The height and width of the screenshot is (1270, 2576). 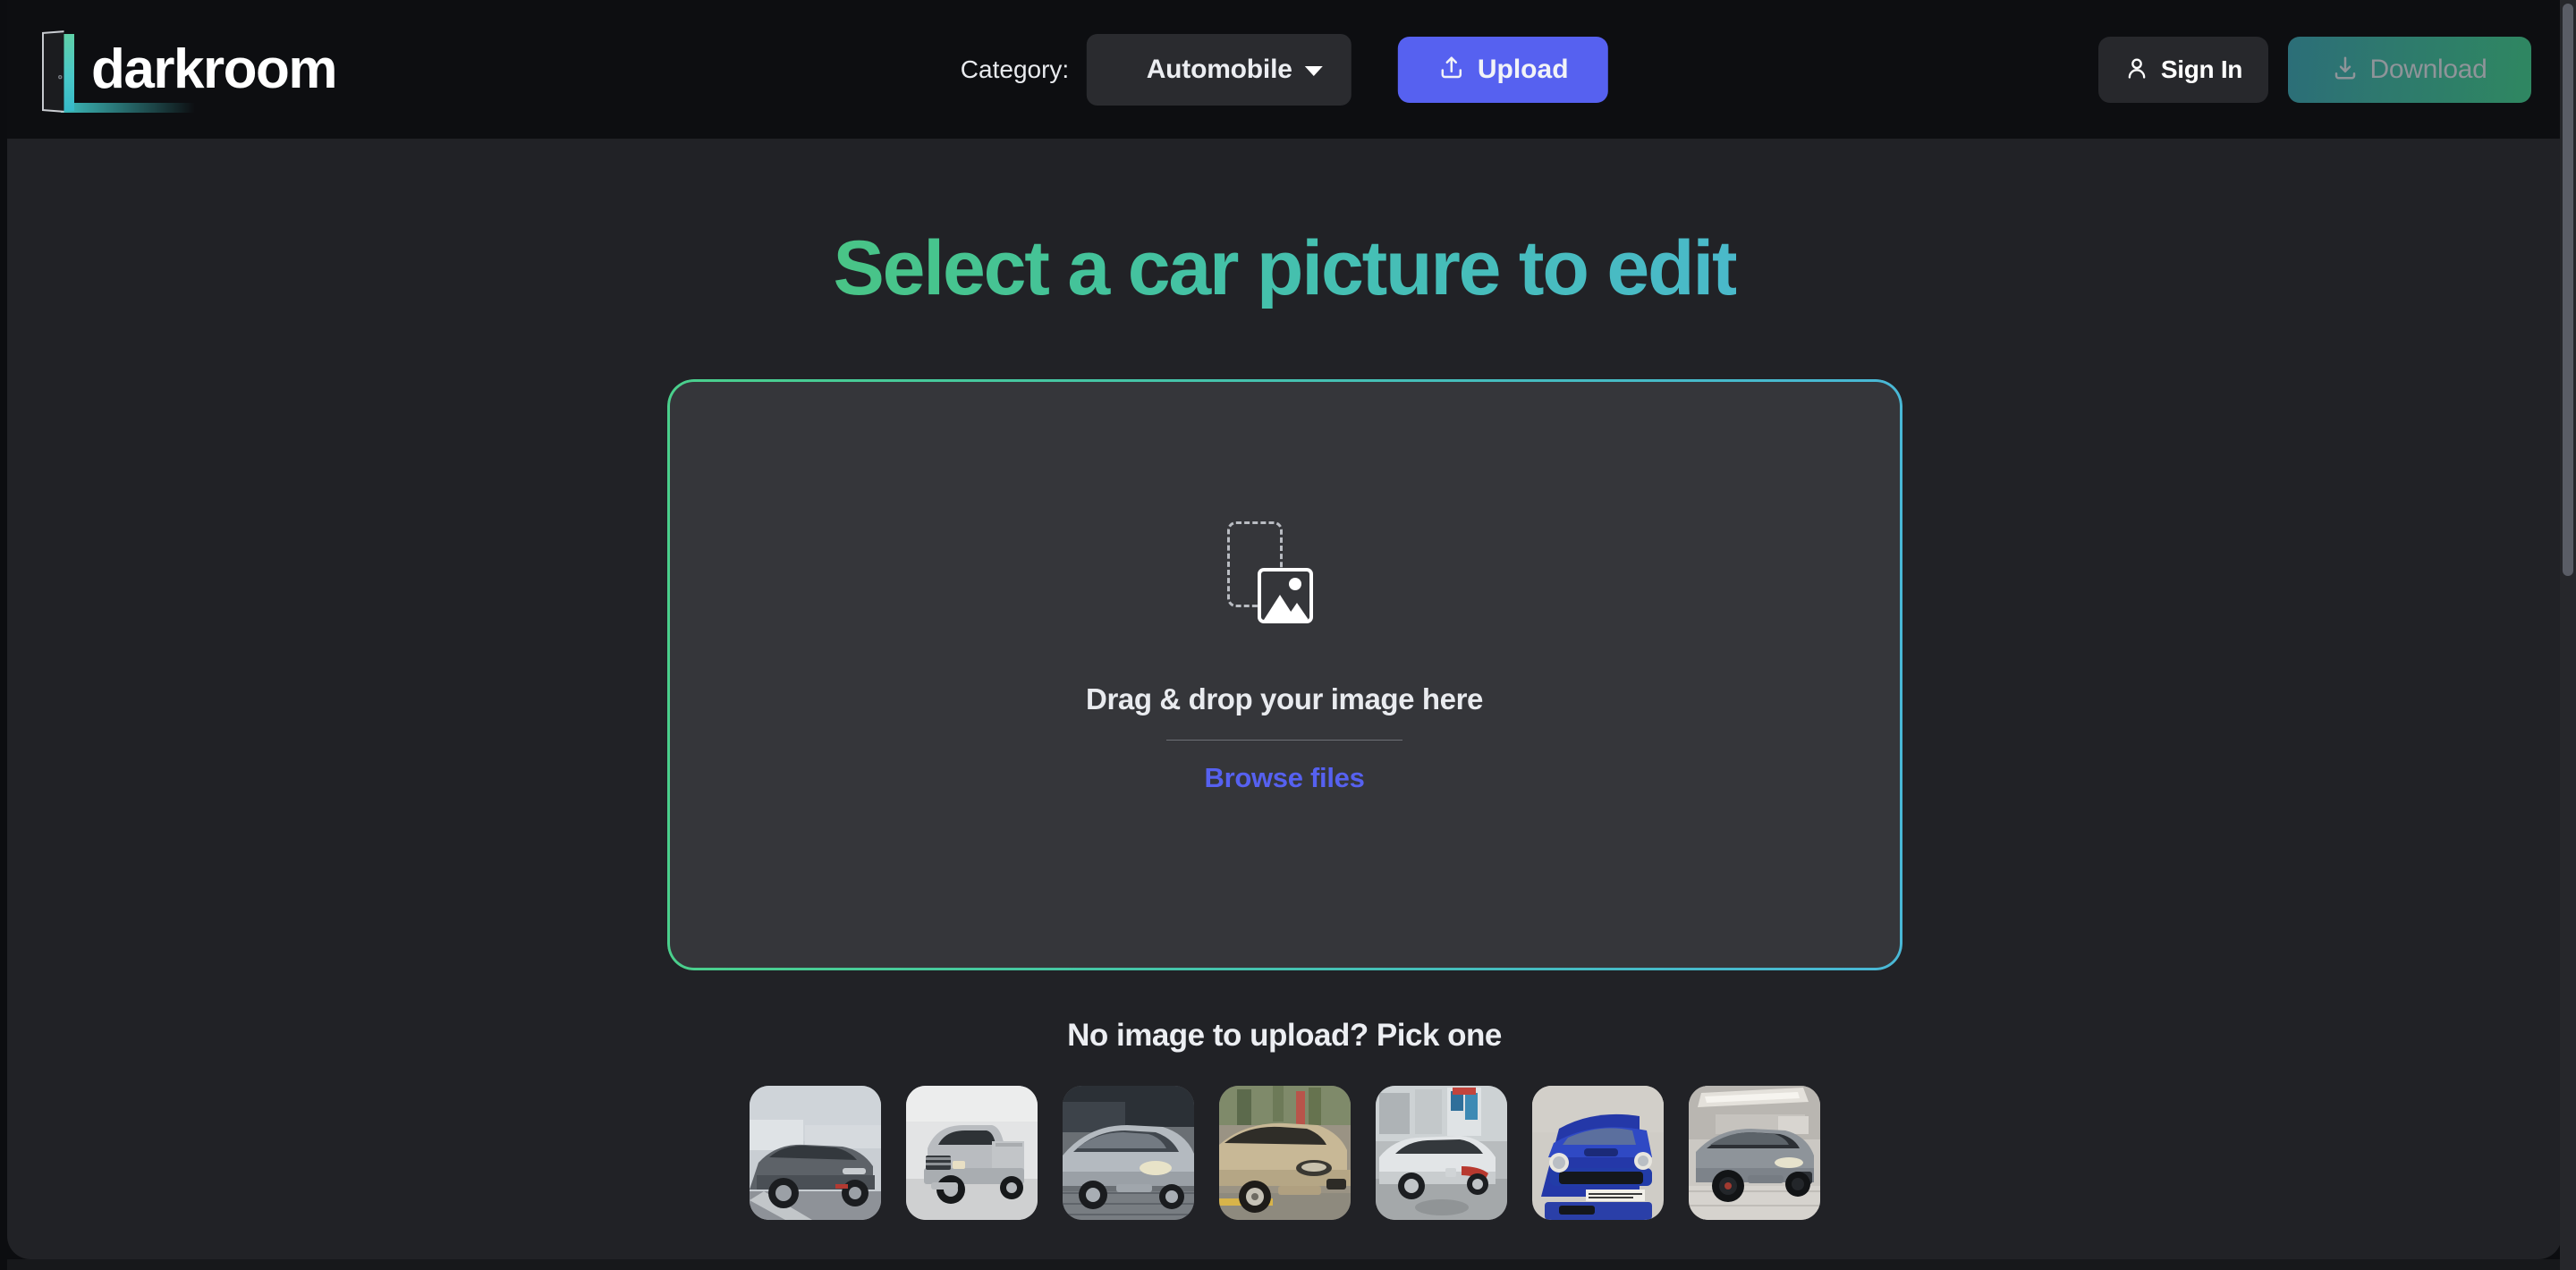 What do you see at coordinates (1284, 740) in the screenshot?
I see `dropzone-divider` at bounding box center [1284, 740].